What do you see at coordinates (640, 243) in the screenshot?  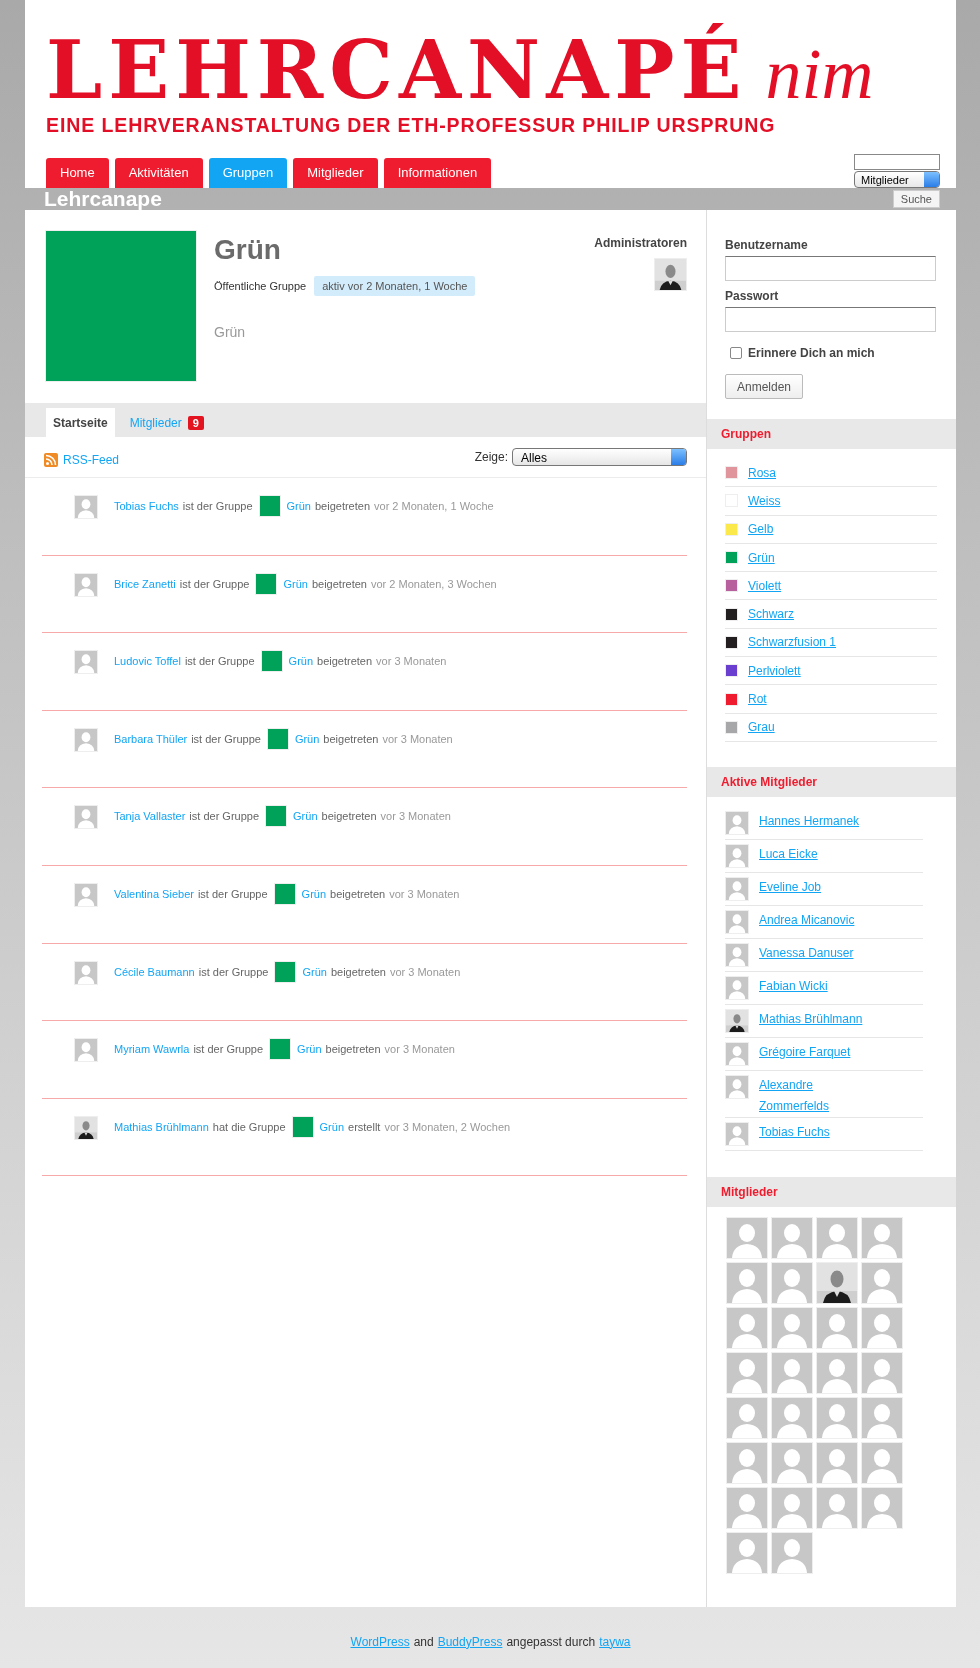 I see `admins-label: Administratoren` at bounding box center [640, 243].